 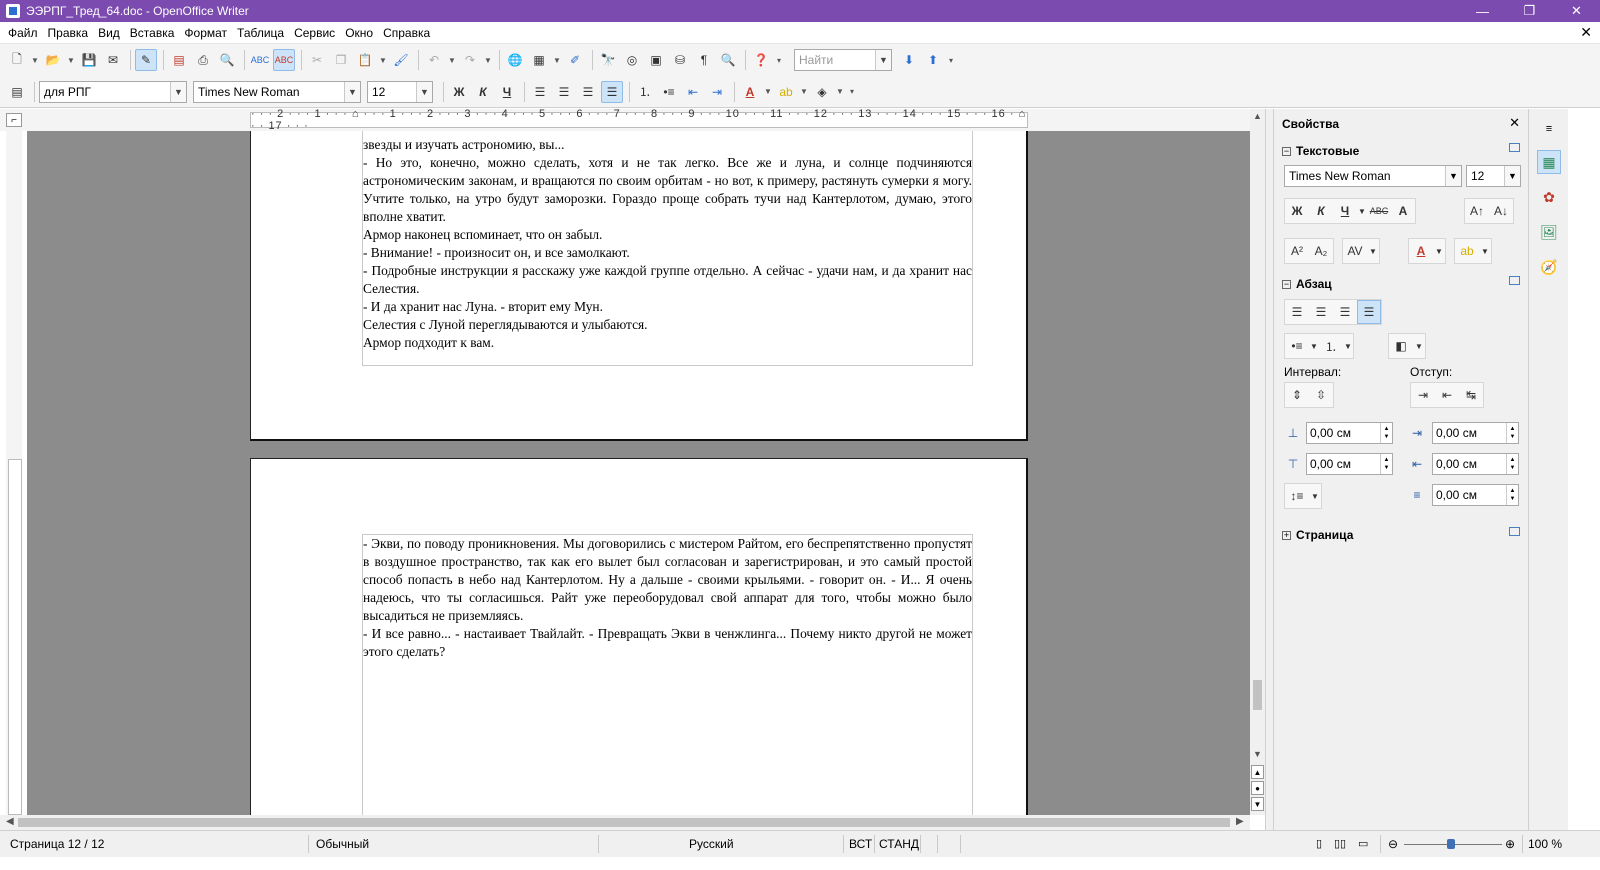 I want to click on font-name-select: Times New Roman ▼, so click(x=277, y=91).